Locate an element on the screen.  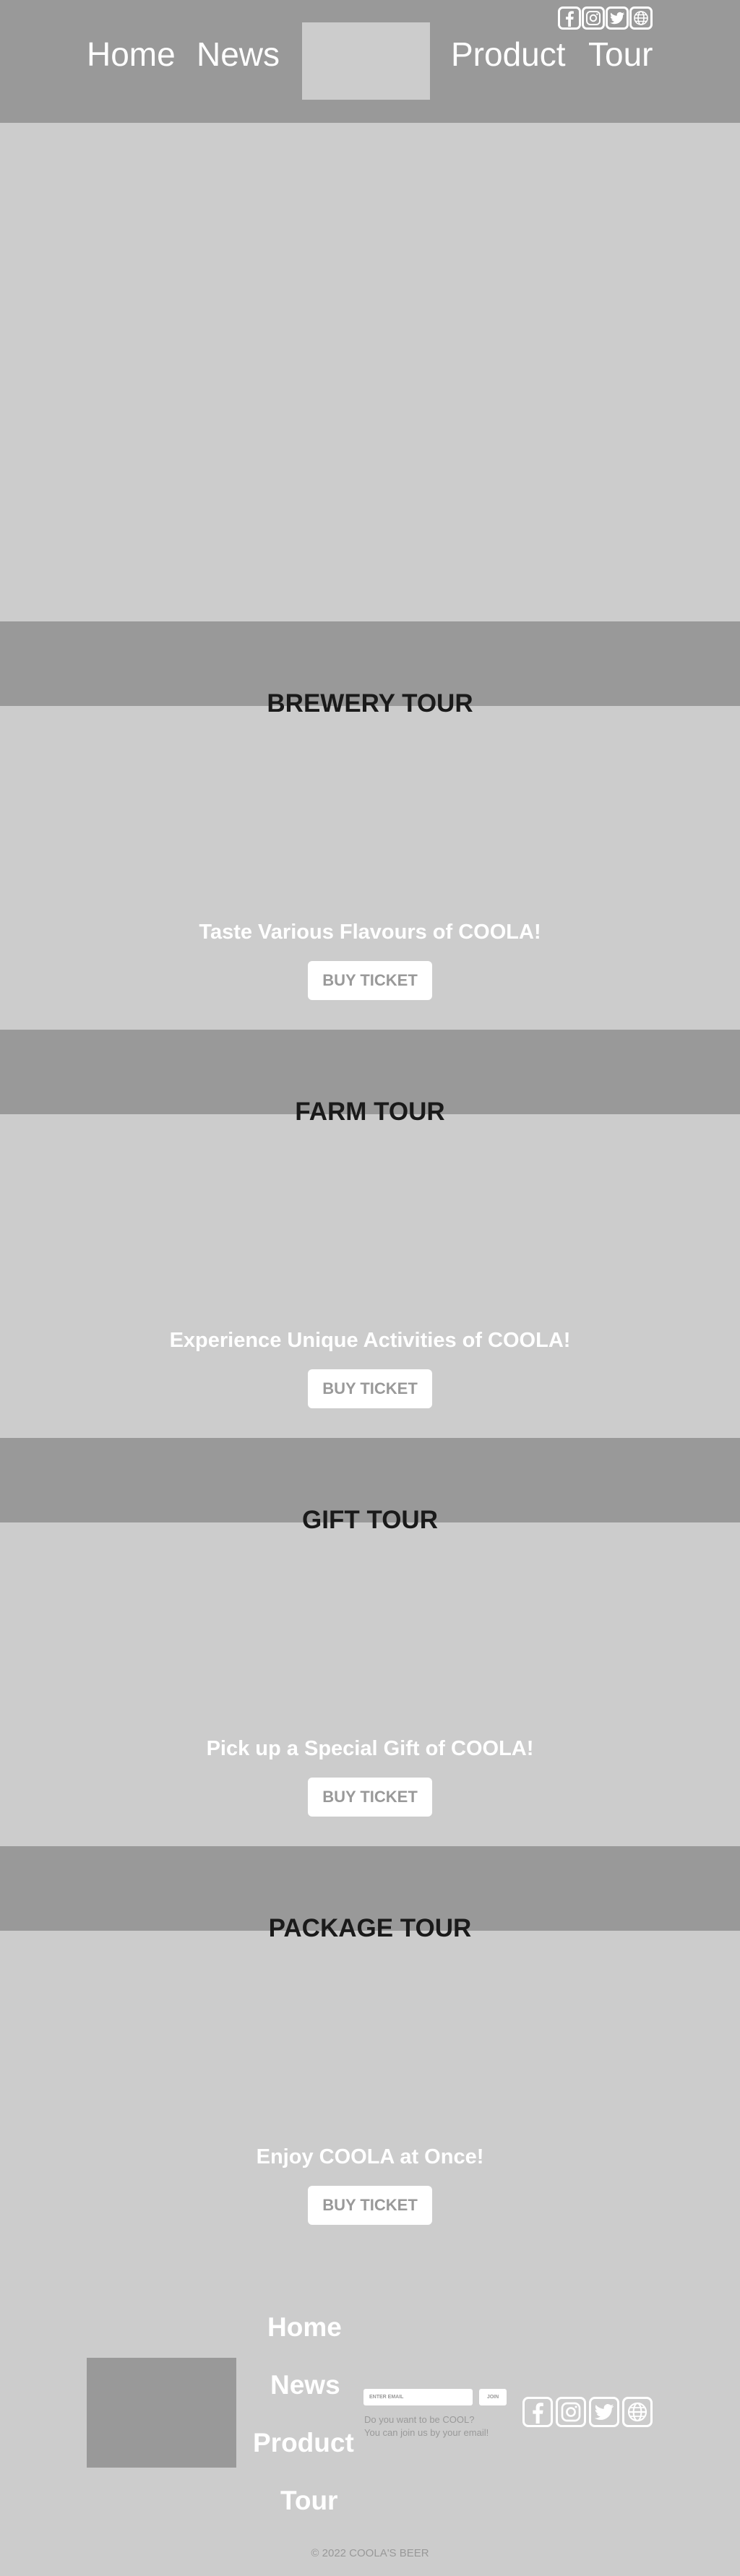
social-links-top is located at coordinates (605, 18).